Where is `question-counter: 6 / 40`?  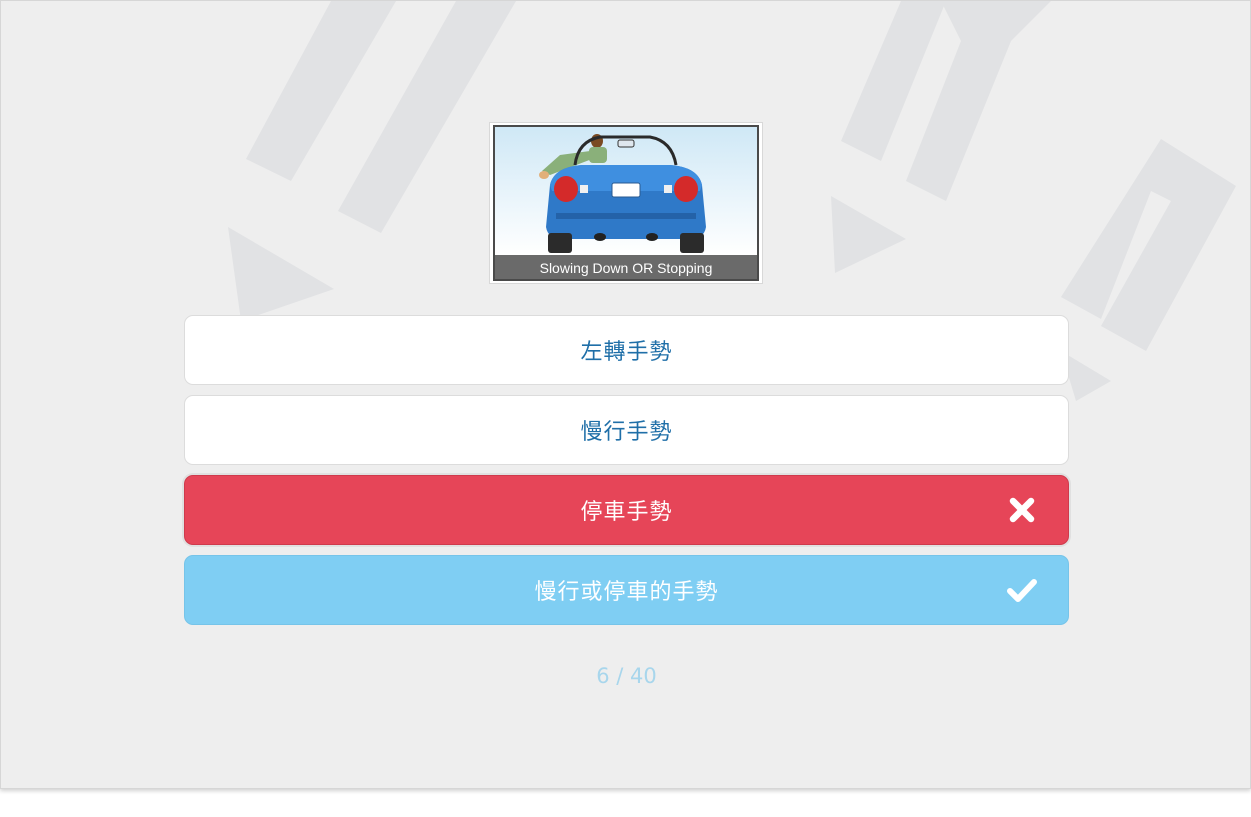
question-counter: 6 / 40 is located at coordinates (626, 676).